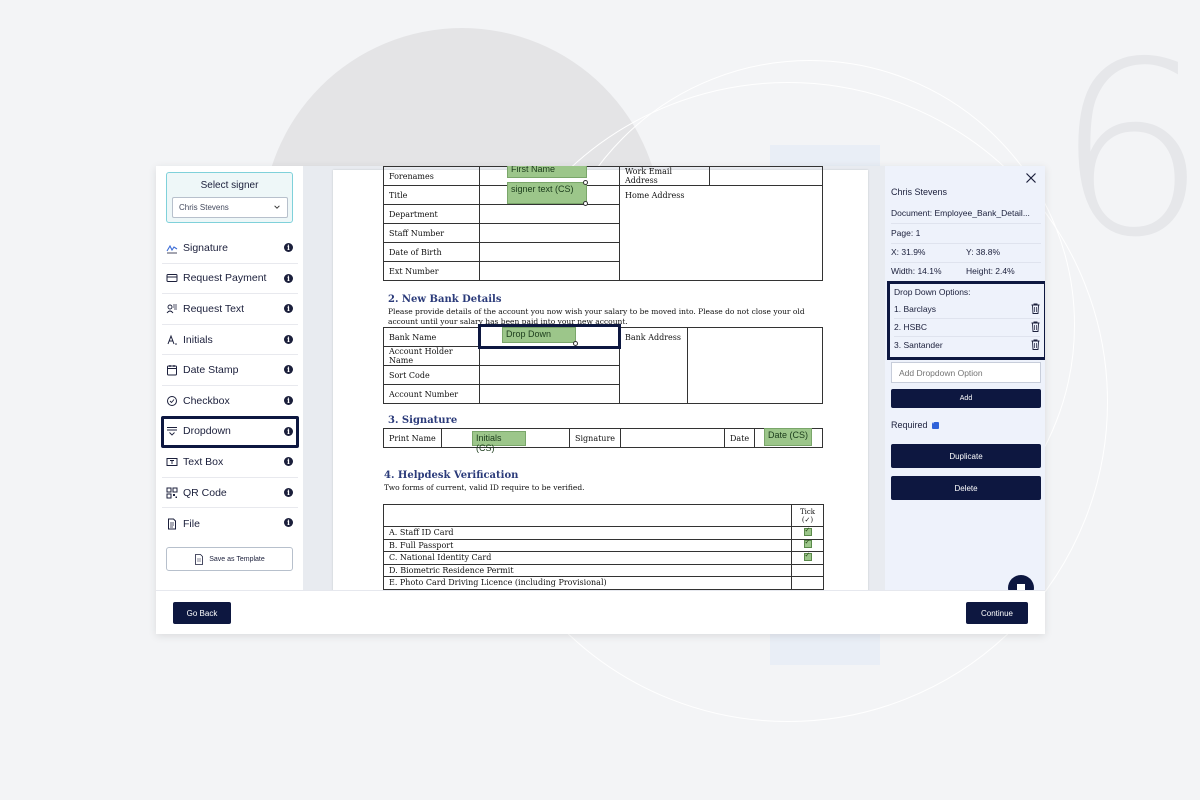 The image size is (1200, 800). What do you see at coordinates (966, 272) in the screenshot?
I see `size-row: Width: 14.1% Height: 2.4%` at bounding box center [966, 272].